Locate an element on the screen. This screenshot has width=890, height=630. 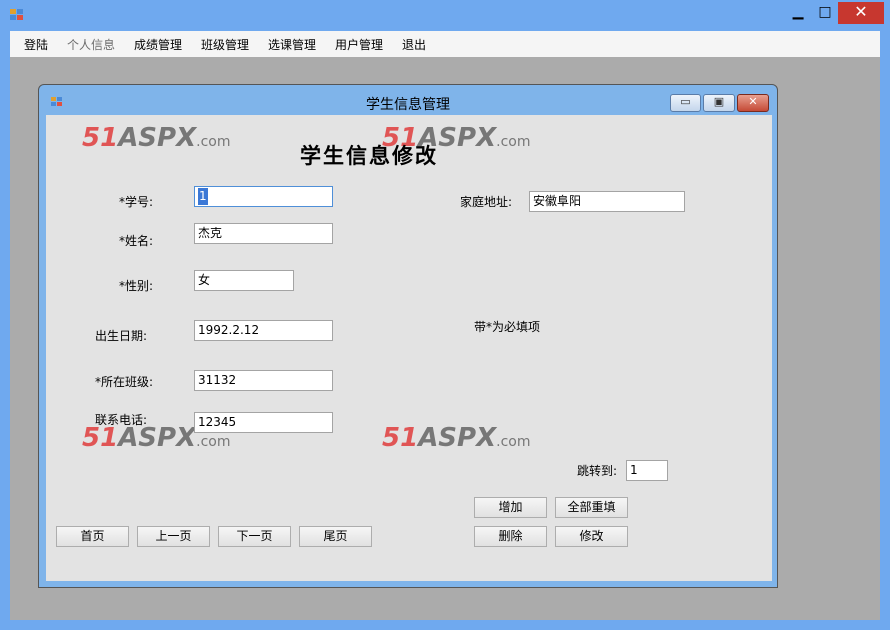
next-page-button: 下一页 is located at coordinates (254, 536).